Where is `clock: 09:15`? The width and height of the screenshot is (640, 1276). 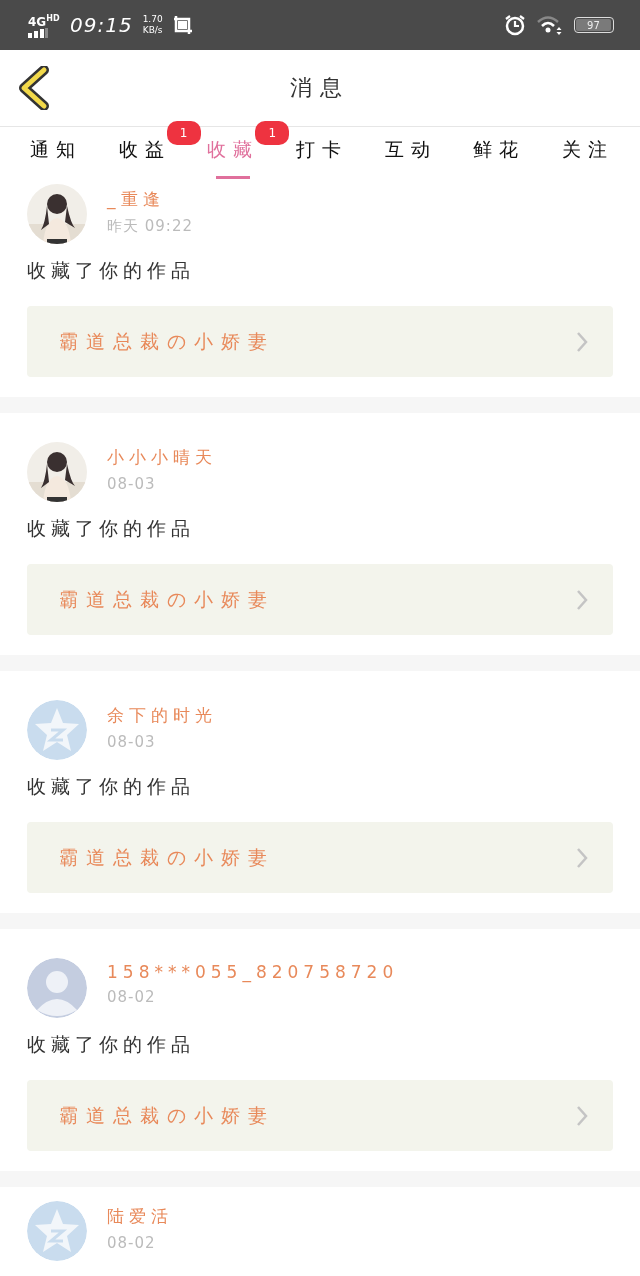 clock: 09:15 is located at coordinates (101, 25).